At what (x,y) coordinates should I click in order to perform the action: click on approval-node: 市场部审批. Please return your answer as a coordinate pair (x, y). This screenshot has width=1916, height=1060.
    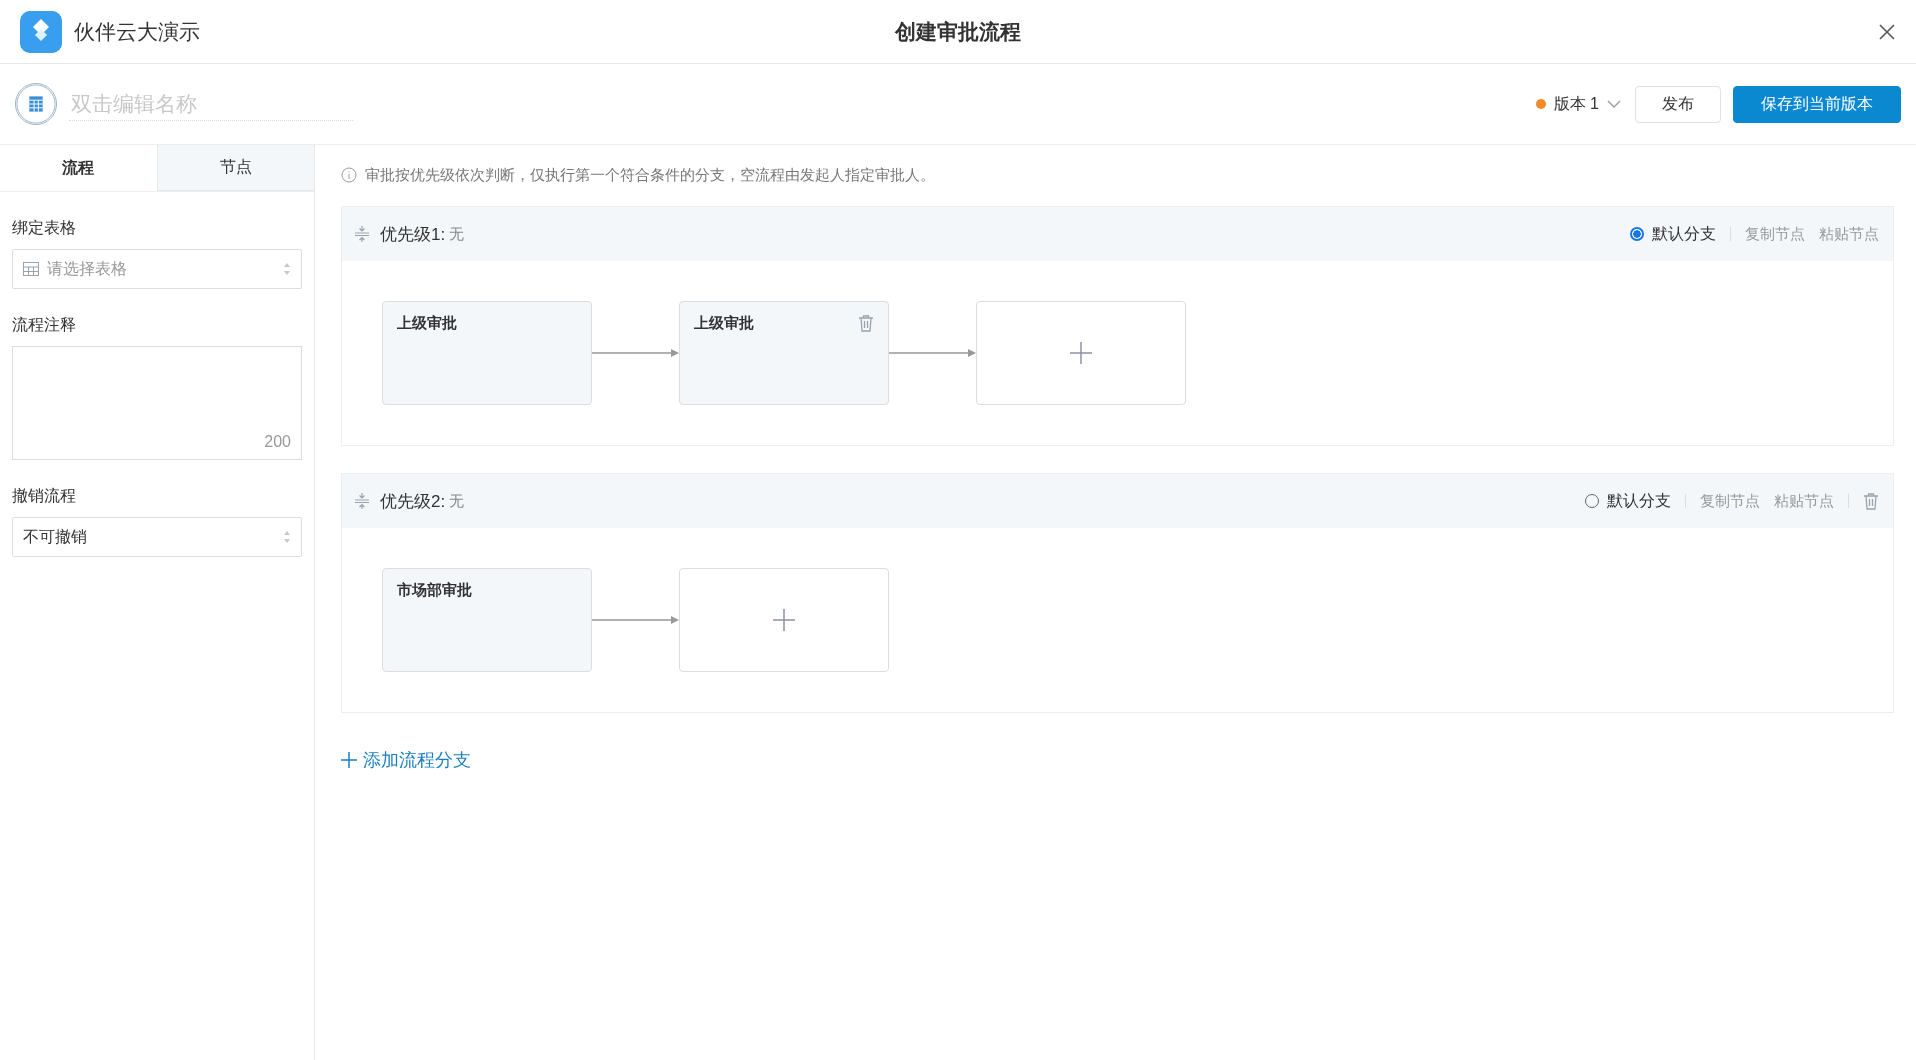
    Looking at the image, I should click on (487, 620).